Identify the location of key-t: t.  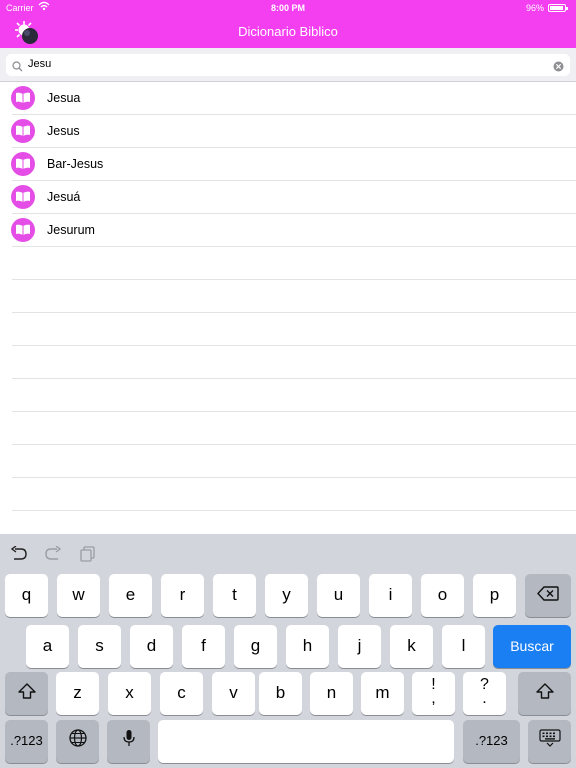
(234, 595).